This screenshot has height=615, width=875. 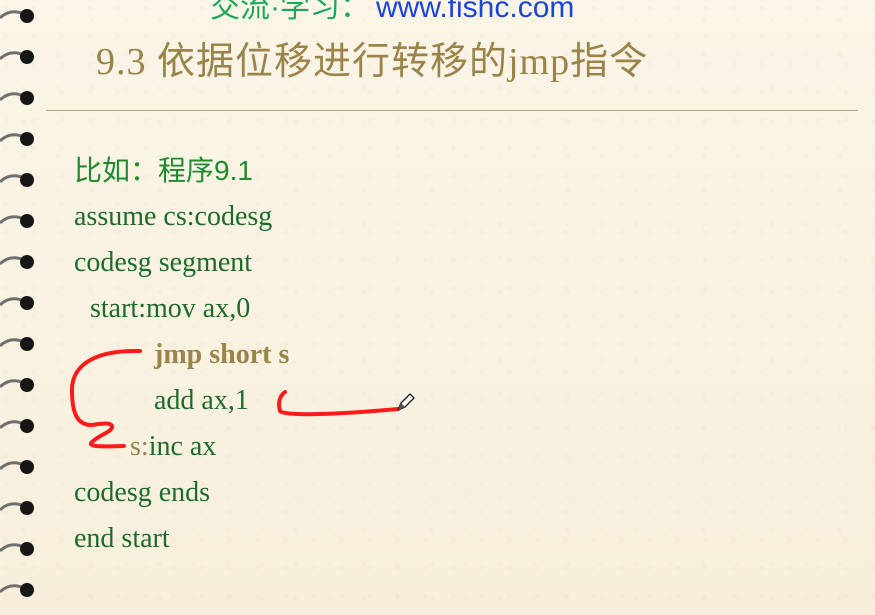 I want to click on code-caption: 比如：程序9.1, so click(x=163, y=170).